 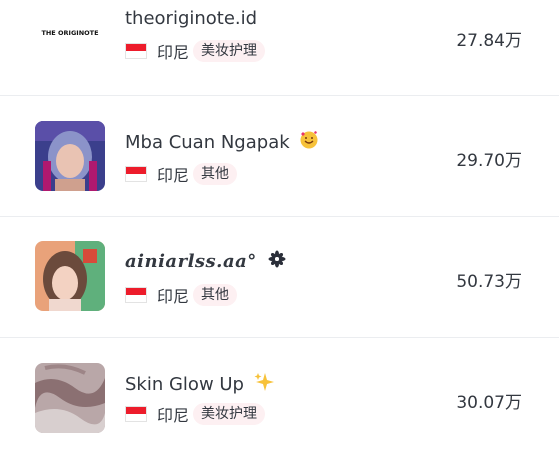 What do you see at coordinates (489, 403) in the screenshot?
I see `follower-count: 30.07万` at bounding box center [489, 403].